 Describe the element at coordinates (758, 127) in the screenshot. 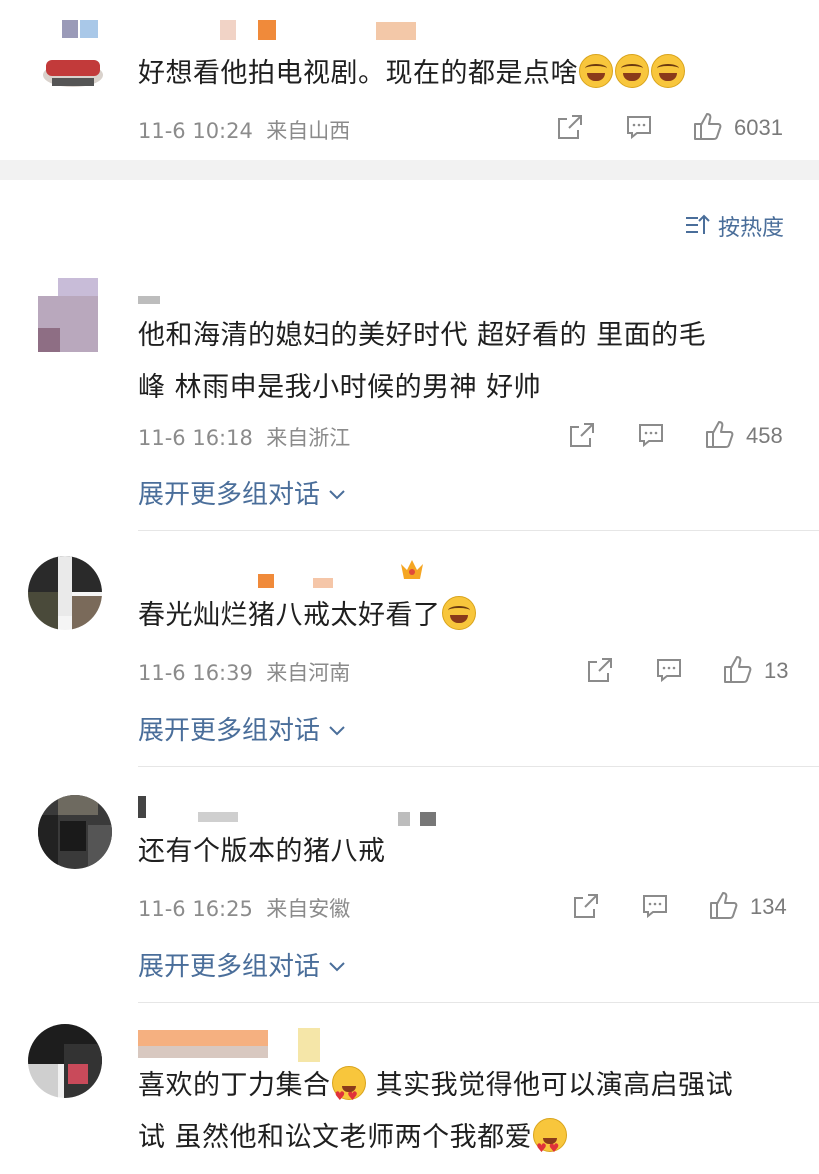

I see `like-count: 6031` at that location.